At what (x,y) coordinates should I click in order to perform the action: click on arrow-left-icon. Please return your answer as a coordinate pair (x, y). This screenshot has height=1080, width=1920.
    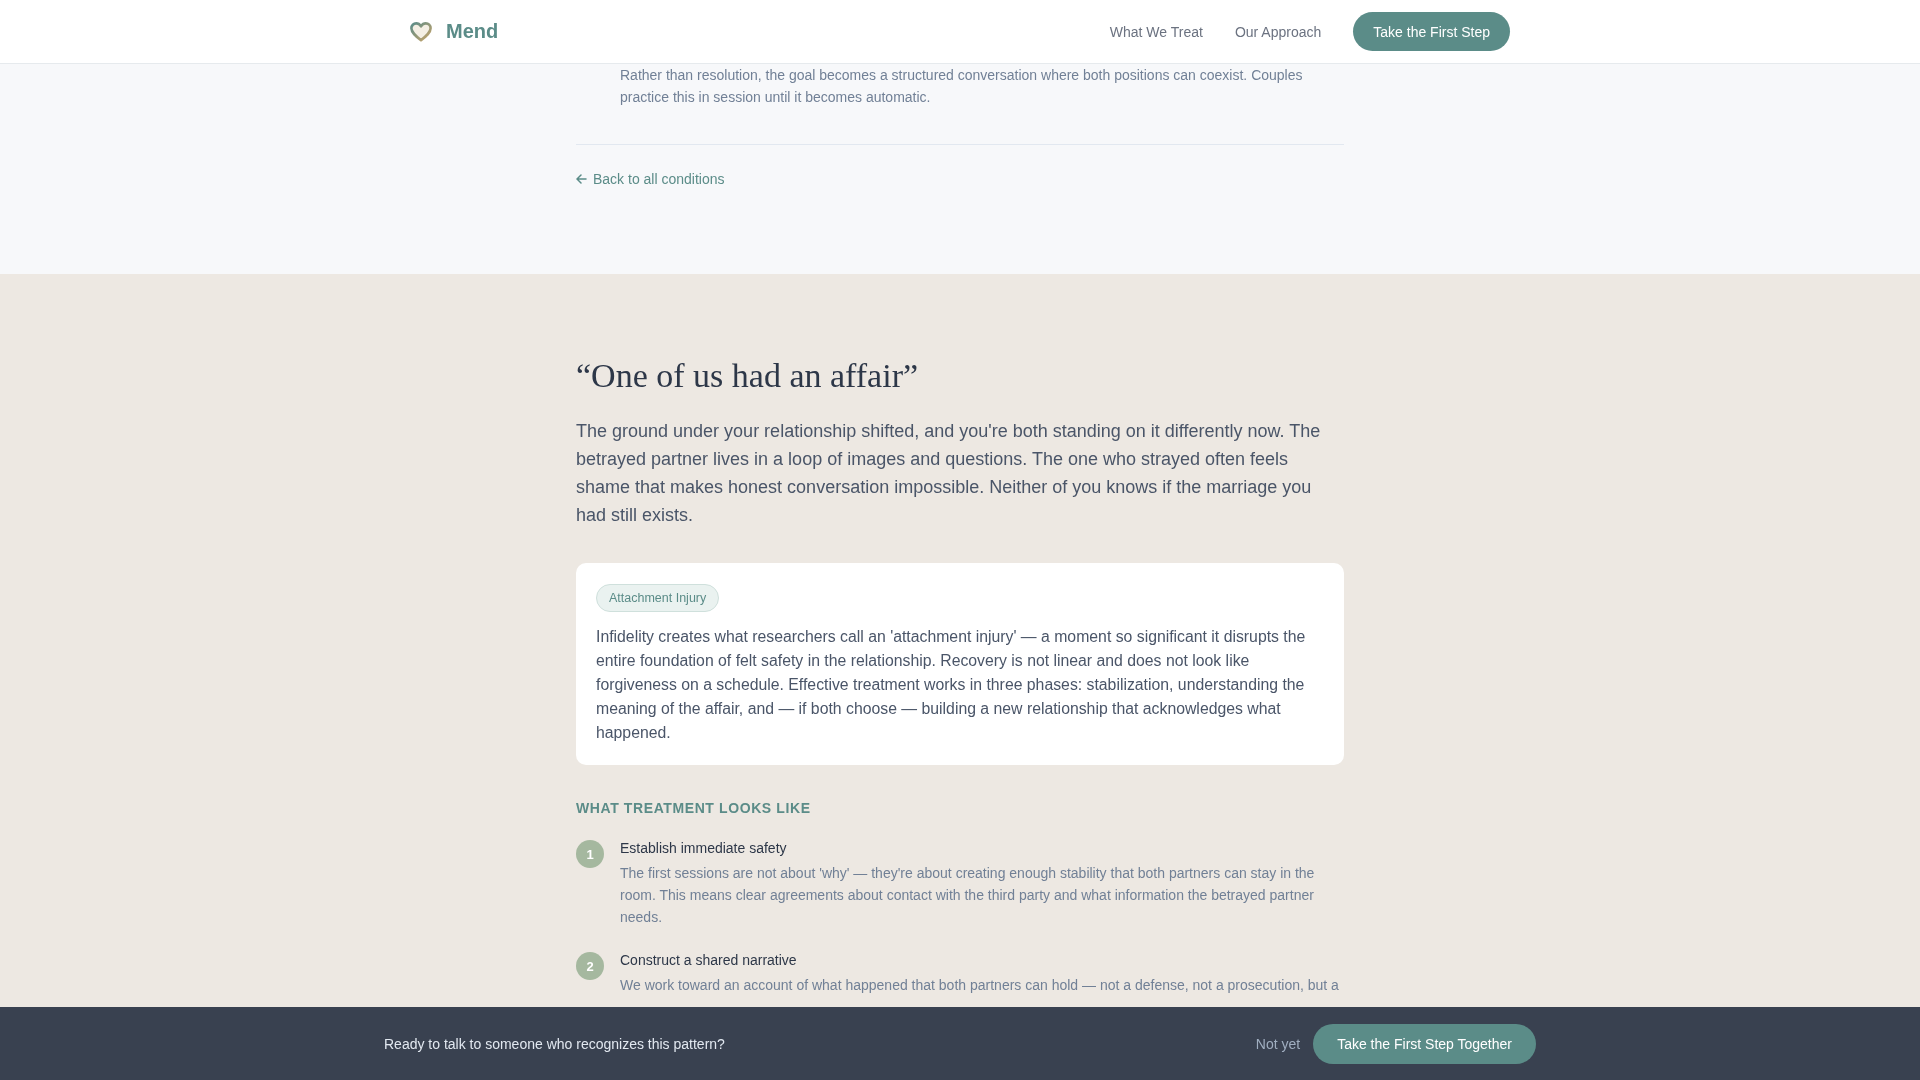
    Looking at the image, I should click on (581, 179).